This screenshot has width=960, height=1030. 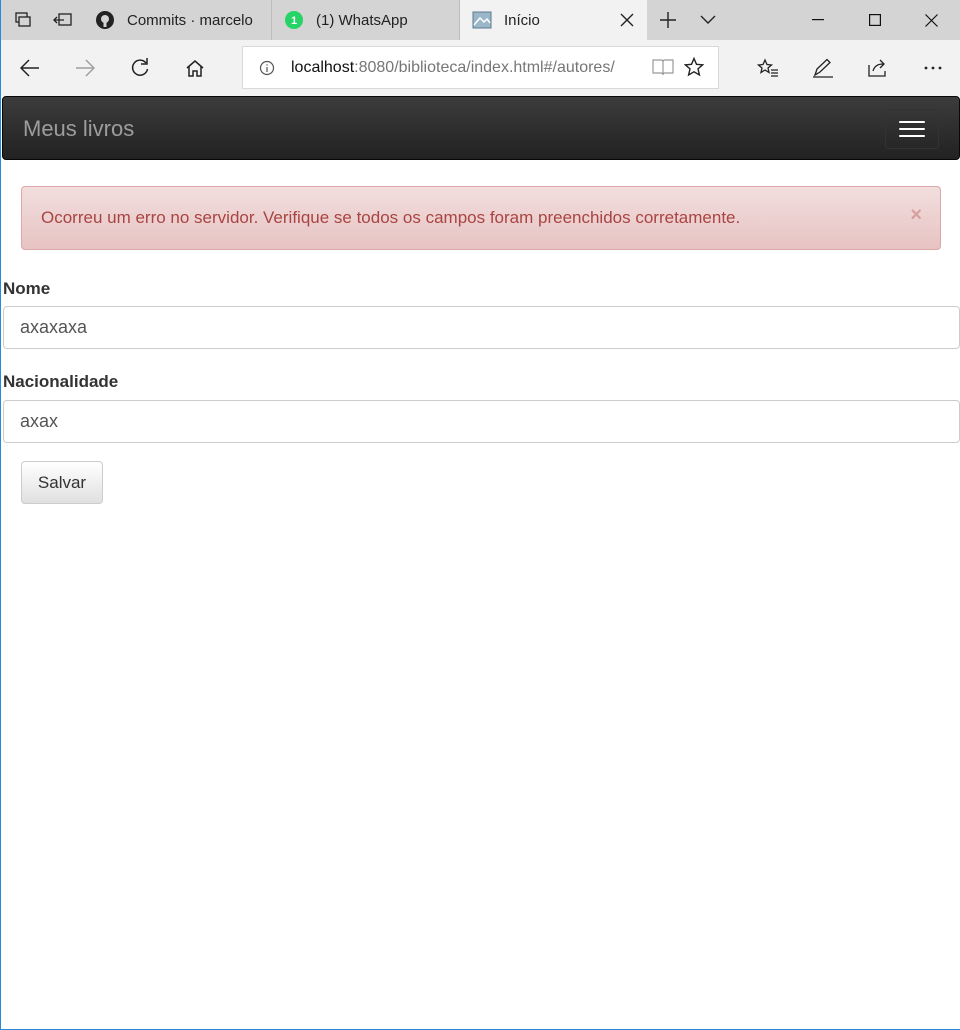 I want to click on brand-link: Meus livros, so click(x=78, y=129).